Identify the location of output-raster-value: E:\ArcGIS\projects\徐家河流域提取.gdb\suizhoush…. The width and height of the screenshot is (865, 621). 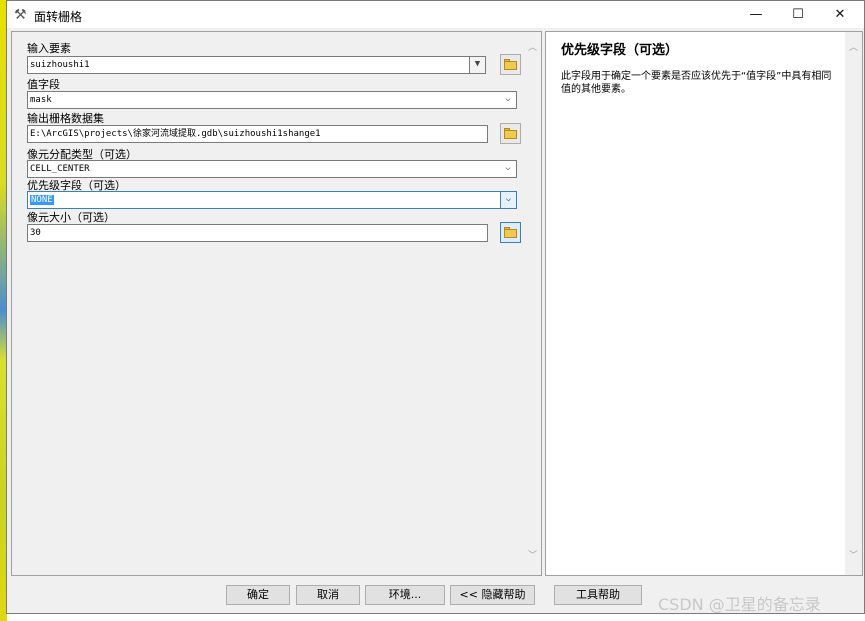
(175, 134).